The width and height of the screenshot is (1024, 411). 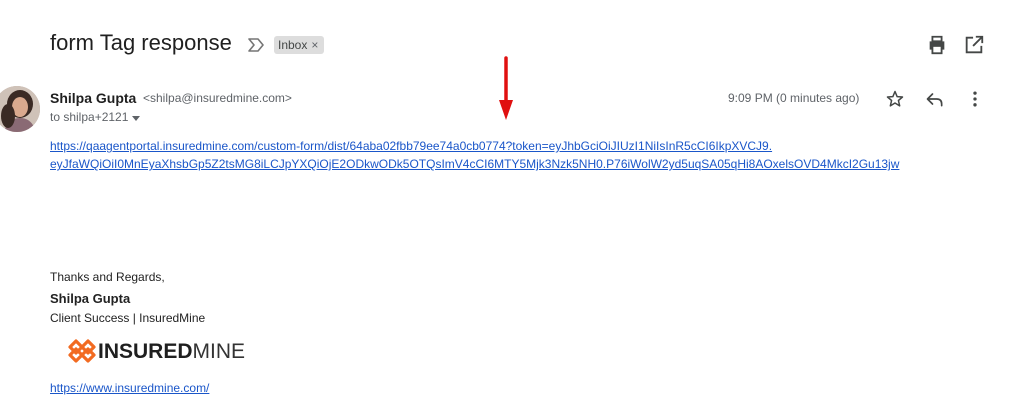 I want to click on inbox-label-chip: Inbox ×, so click(x=299, y=45).